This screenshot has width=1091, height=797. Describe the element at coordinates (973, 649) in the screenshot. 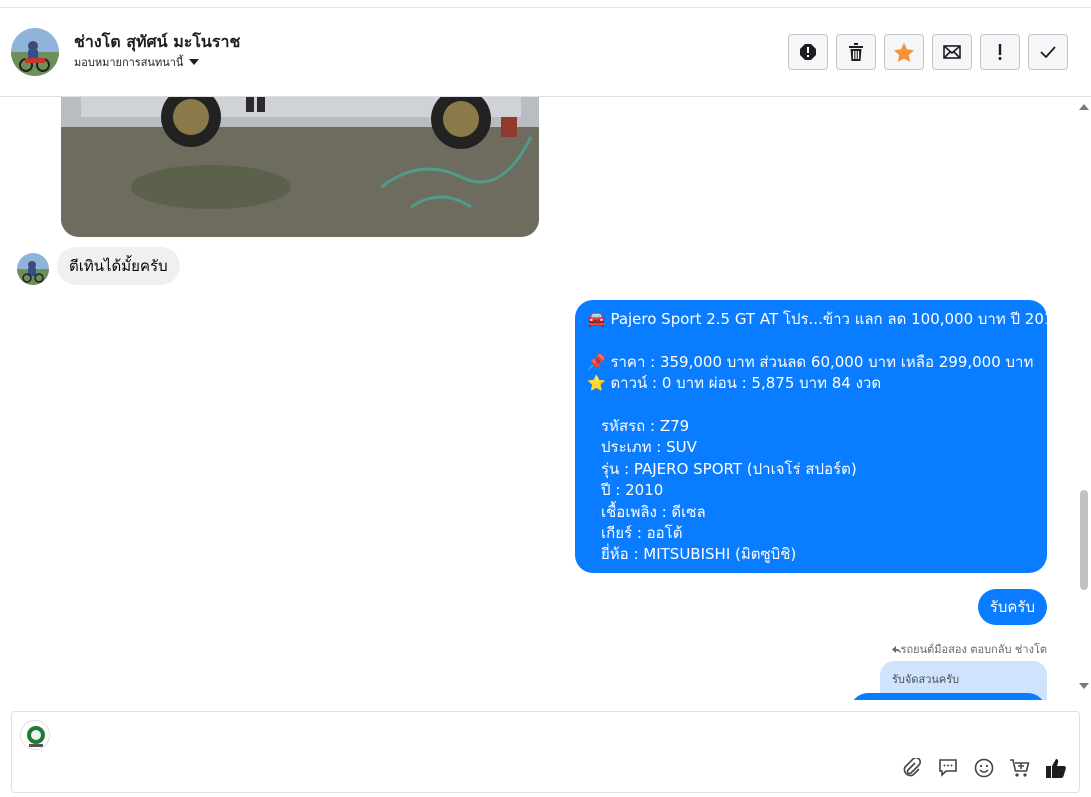

I see `reply-label-text: รถยนต์มือสอง ตอบกลับ ช่างโต` at that location.